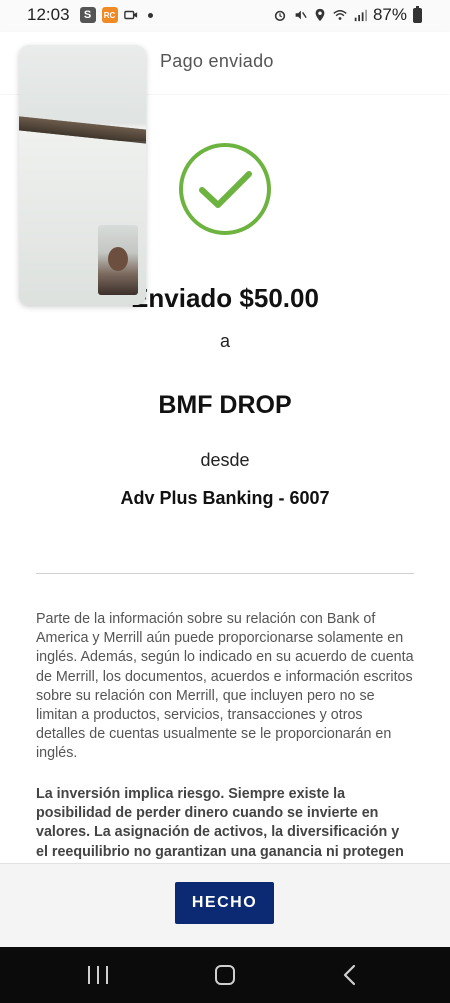 This screenshot has width=450, height=1003. I want to click on system-navigation-bar, so click(225, 975).